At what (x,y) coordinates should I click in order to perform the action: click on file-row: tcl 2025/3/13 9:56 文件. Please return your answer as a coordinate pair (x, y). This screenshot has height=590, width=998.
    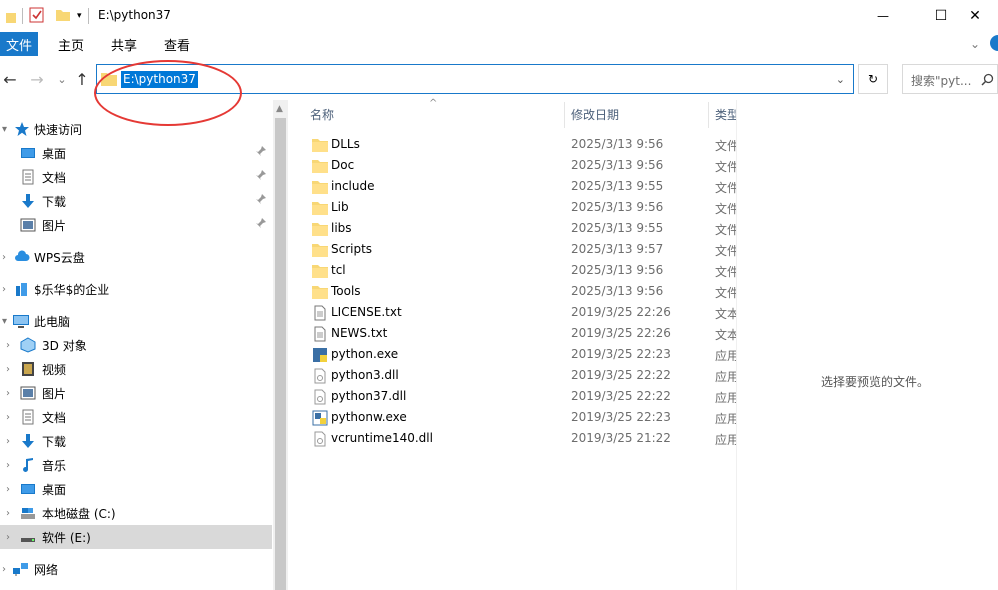
    Looking at the image, I should click on (512, 270).